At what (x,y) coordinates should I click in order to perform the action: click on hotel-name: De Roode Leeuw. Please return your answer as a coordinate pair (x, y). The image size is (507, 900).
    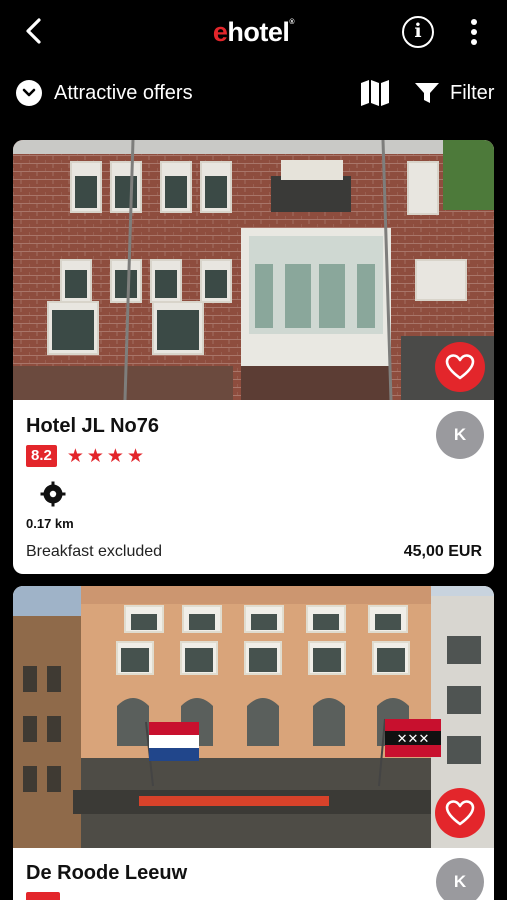
    Looking at the image, I should click on (106, 873).